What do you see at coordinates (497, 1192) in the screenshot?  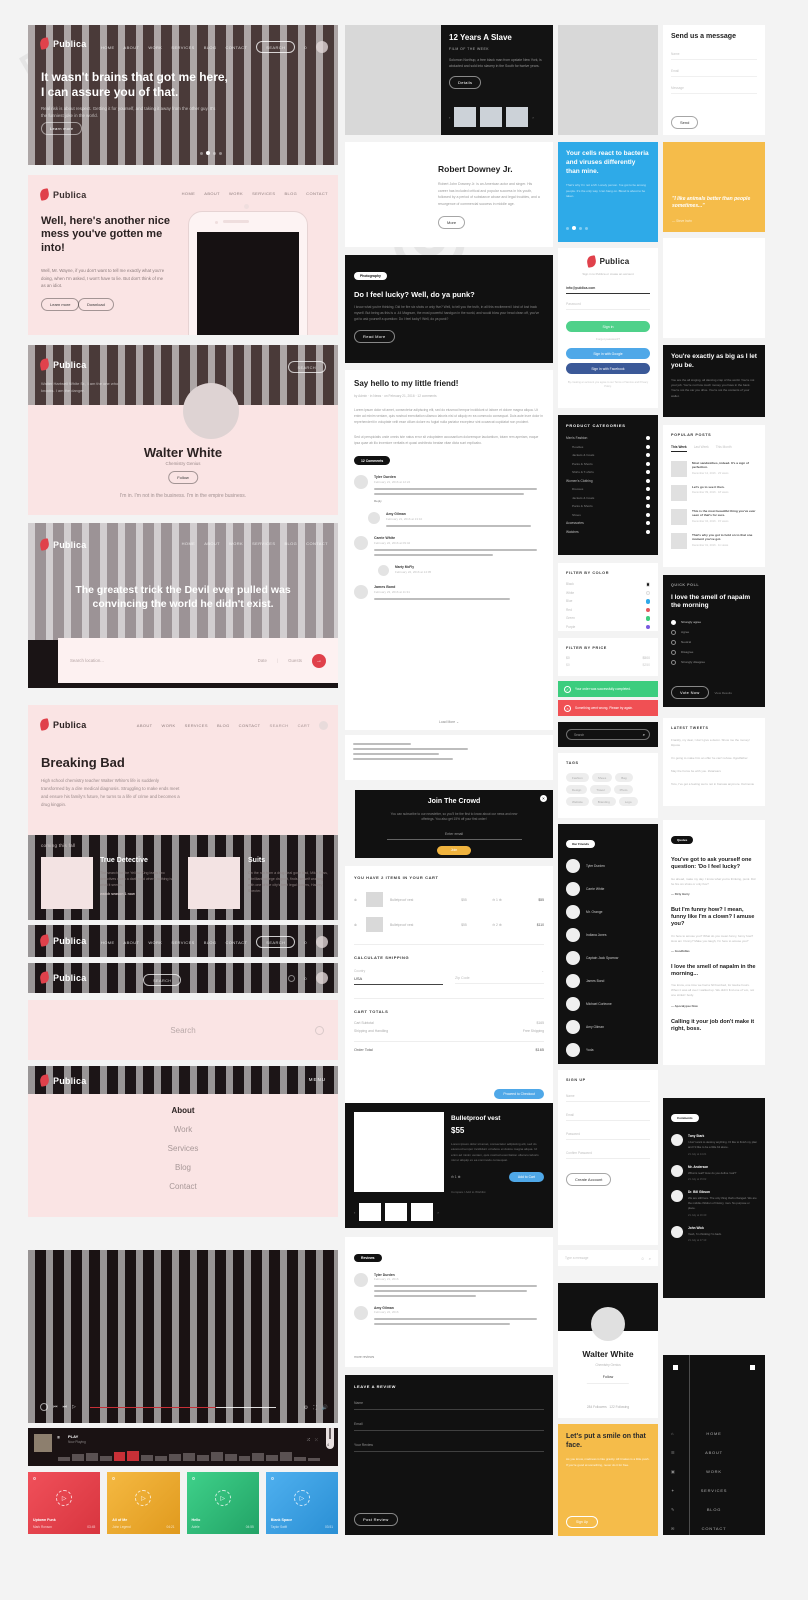 I see `product-note: Compare / Add to Wishlist` at bounding box center [497, 1192].